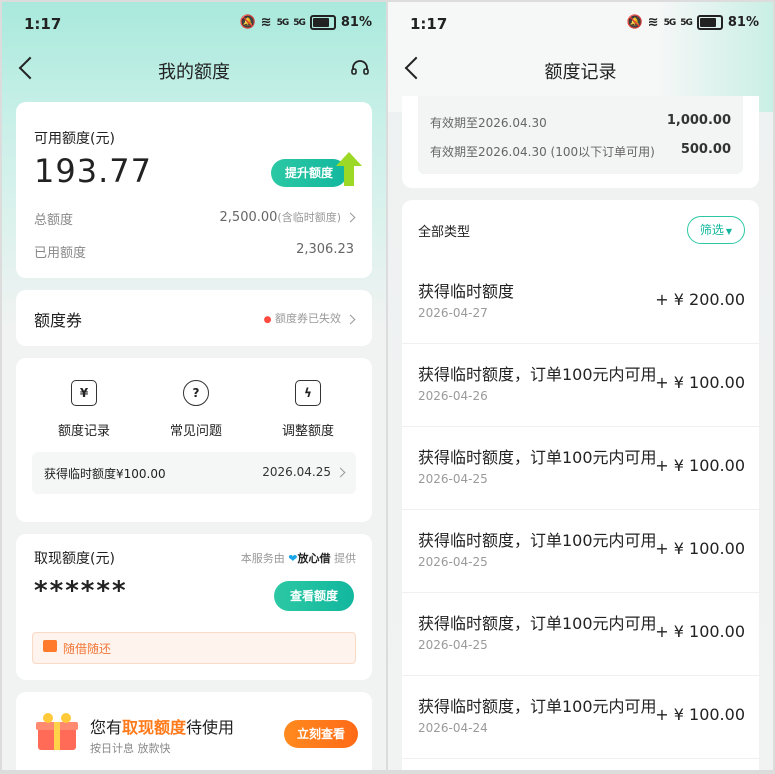  Describe the element at coordinates (50, 646) in the screenshot. I see `tag-icon` at that location.